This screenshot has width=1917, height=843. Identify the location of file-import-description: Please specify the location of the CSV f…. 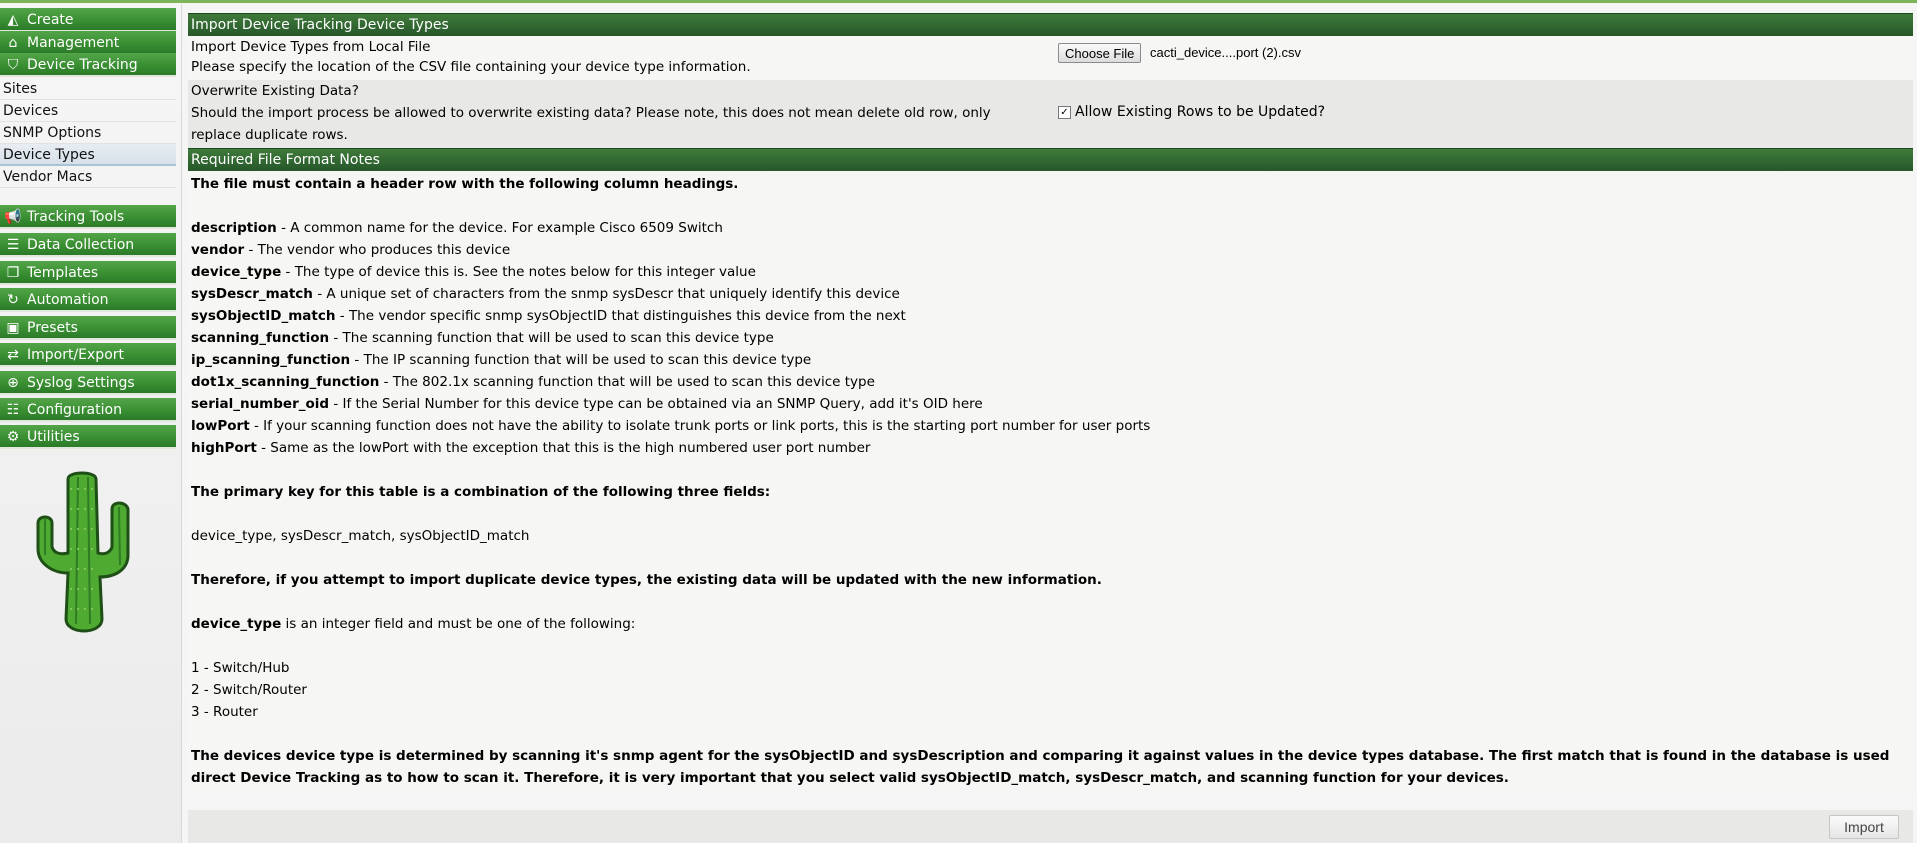
(471, 67).